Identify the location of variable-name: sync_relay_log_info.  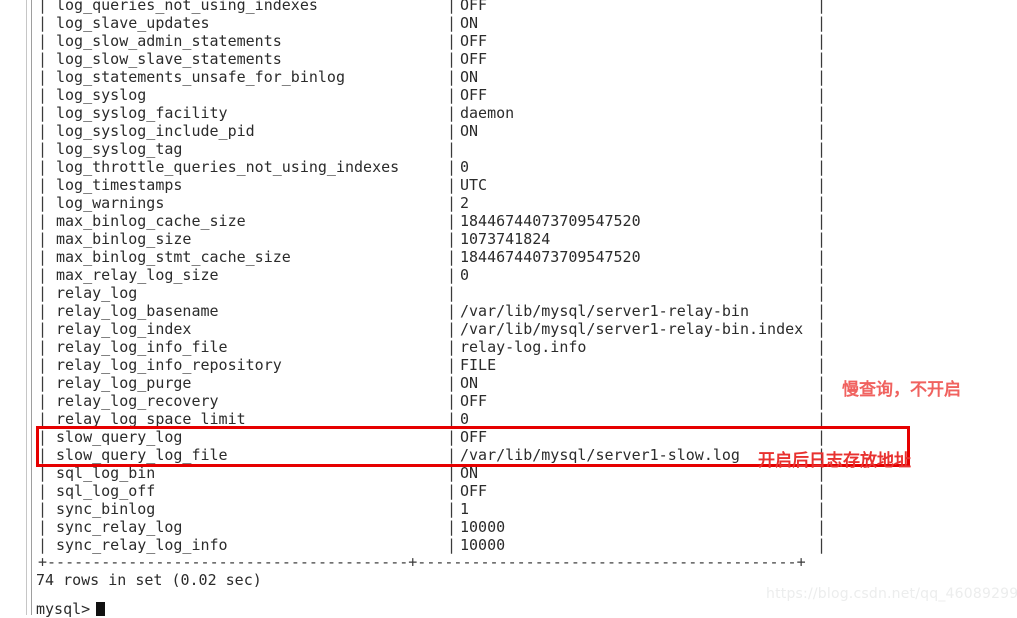
(142, 545).